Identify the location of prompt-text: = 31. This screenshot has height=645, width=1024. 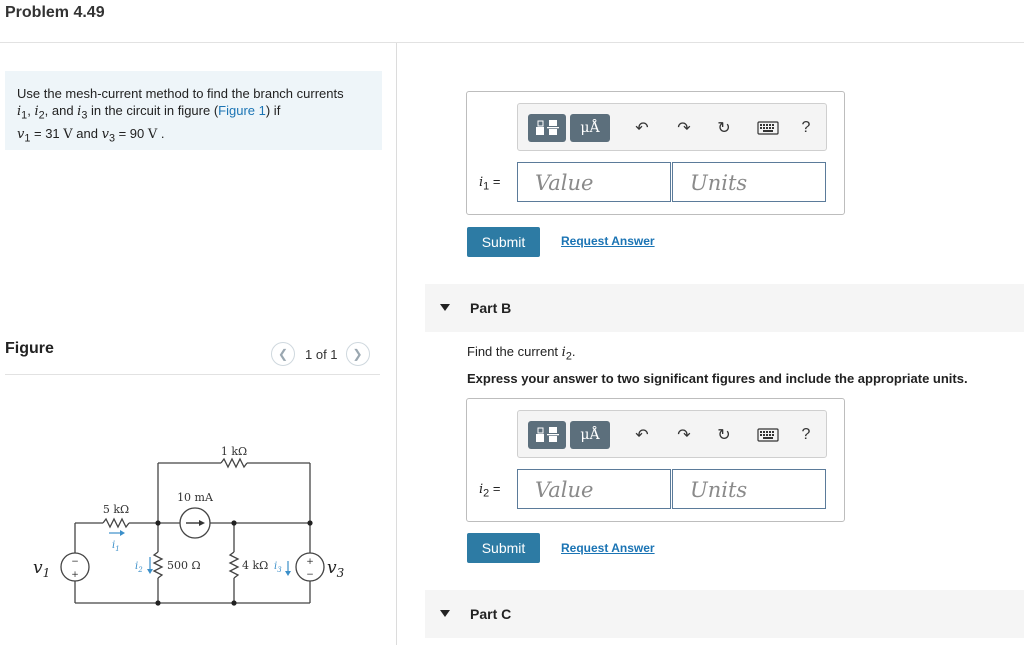
(47, 133).